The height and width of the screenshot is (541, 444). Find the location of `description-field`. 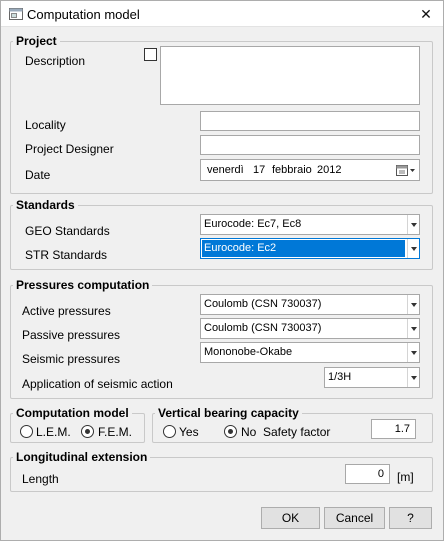

description-field is located at coordinates (290, 75).